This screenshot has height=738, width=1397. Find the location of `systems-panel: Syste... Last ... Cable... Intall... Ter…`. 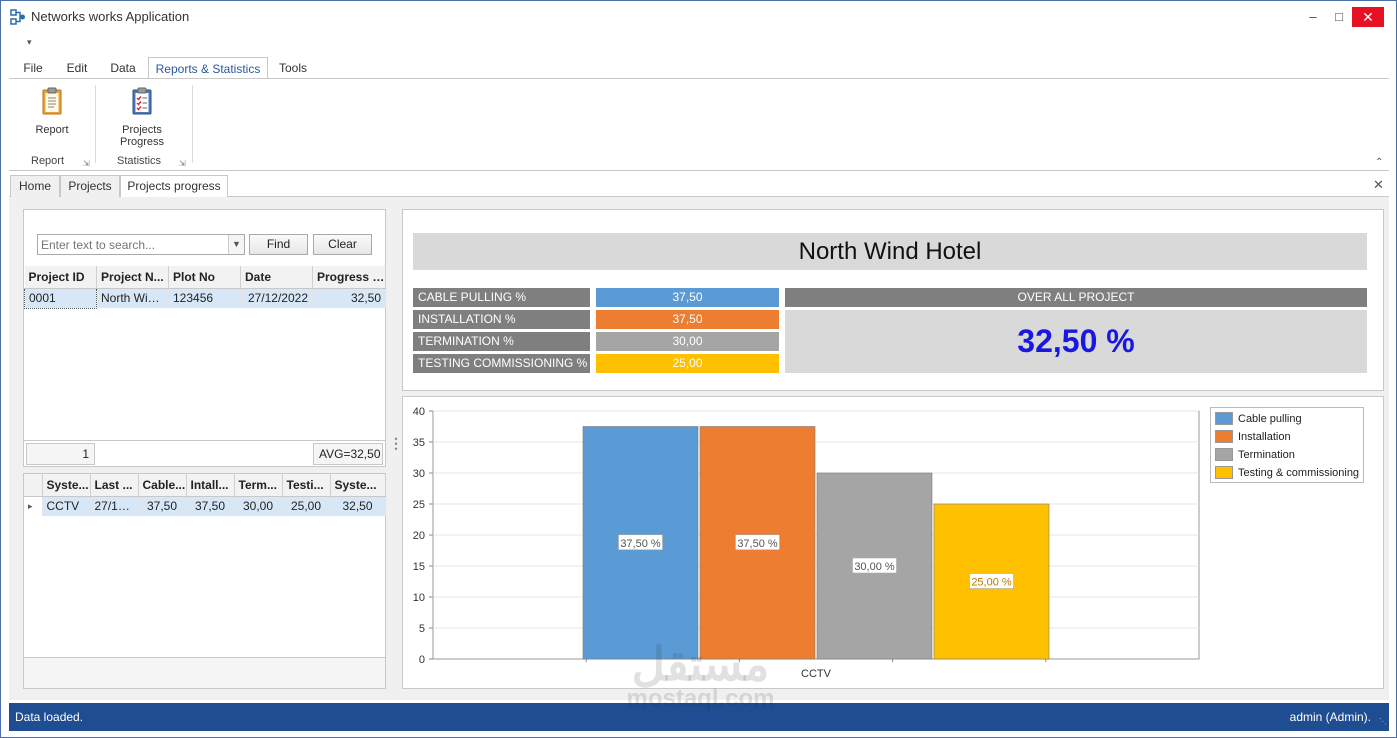

systems-panel: Syste... Last ... Cable... Intall... Ter… is located at coordinates (204, 581).